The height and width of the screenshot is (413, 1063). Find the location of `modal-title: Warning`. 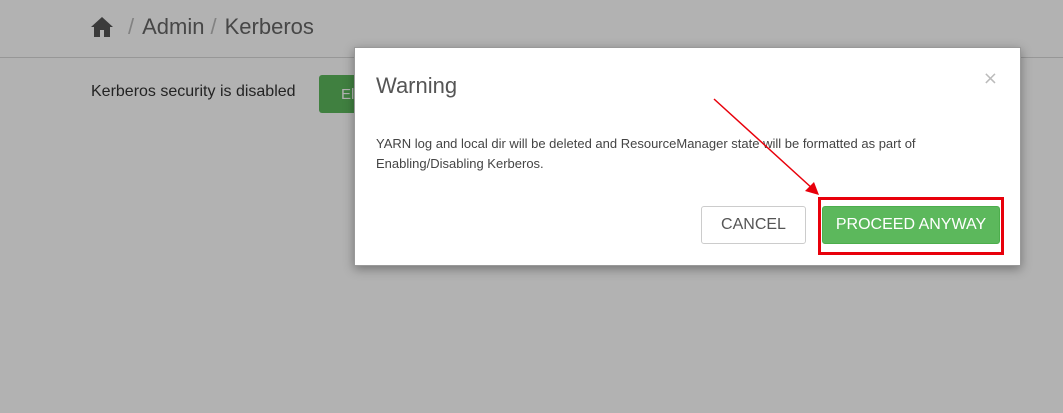

modal-title: Warning is located at coordinates (417, 85).